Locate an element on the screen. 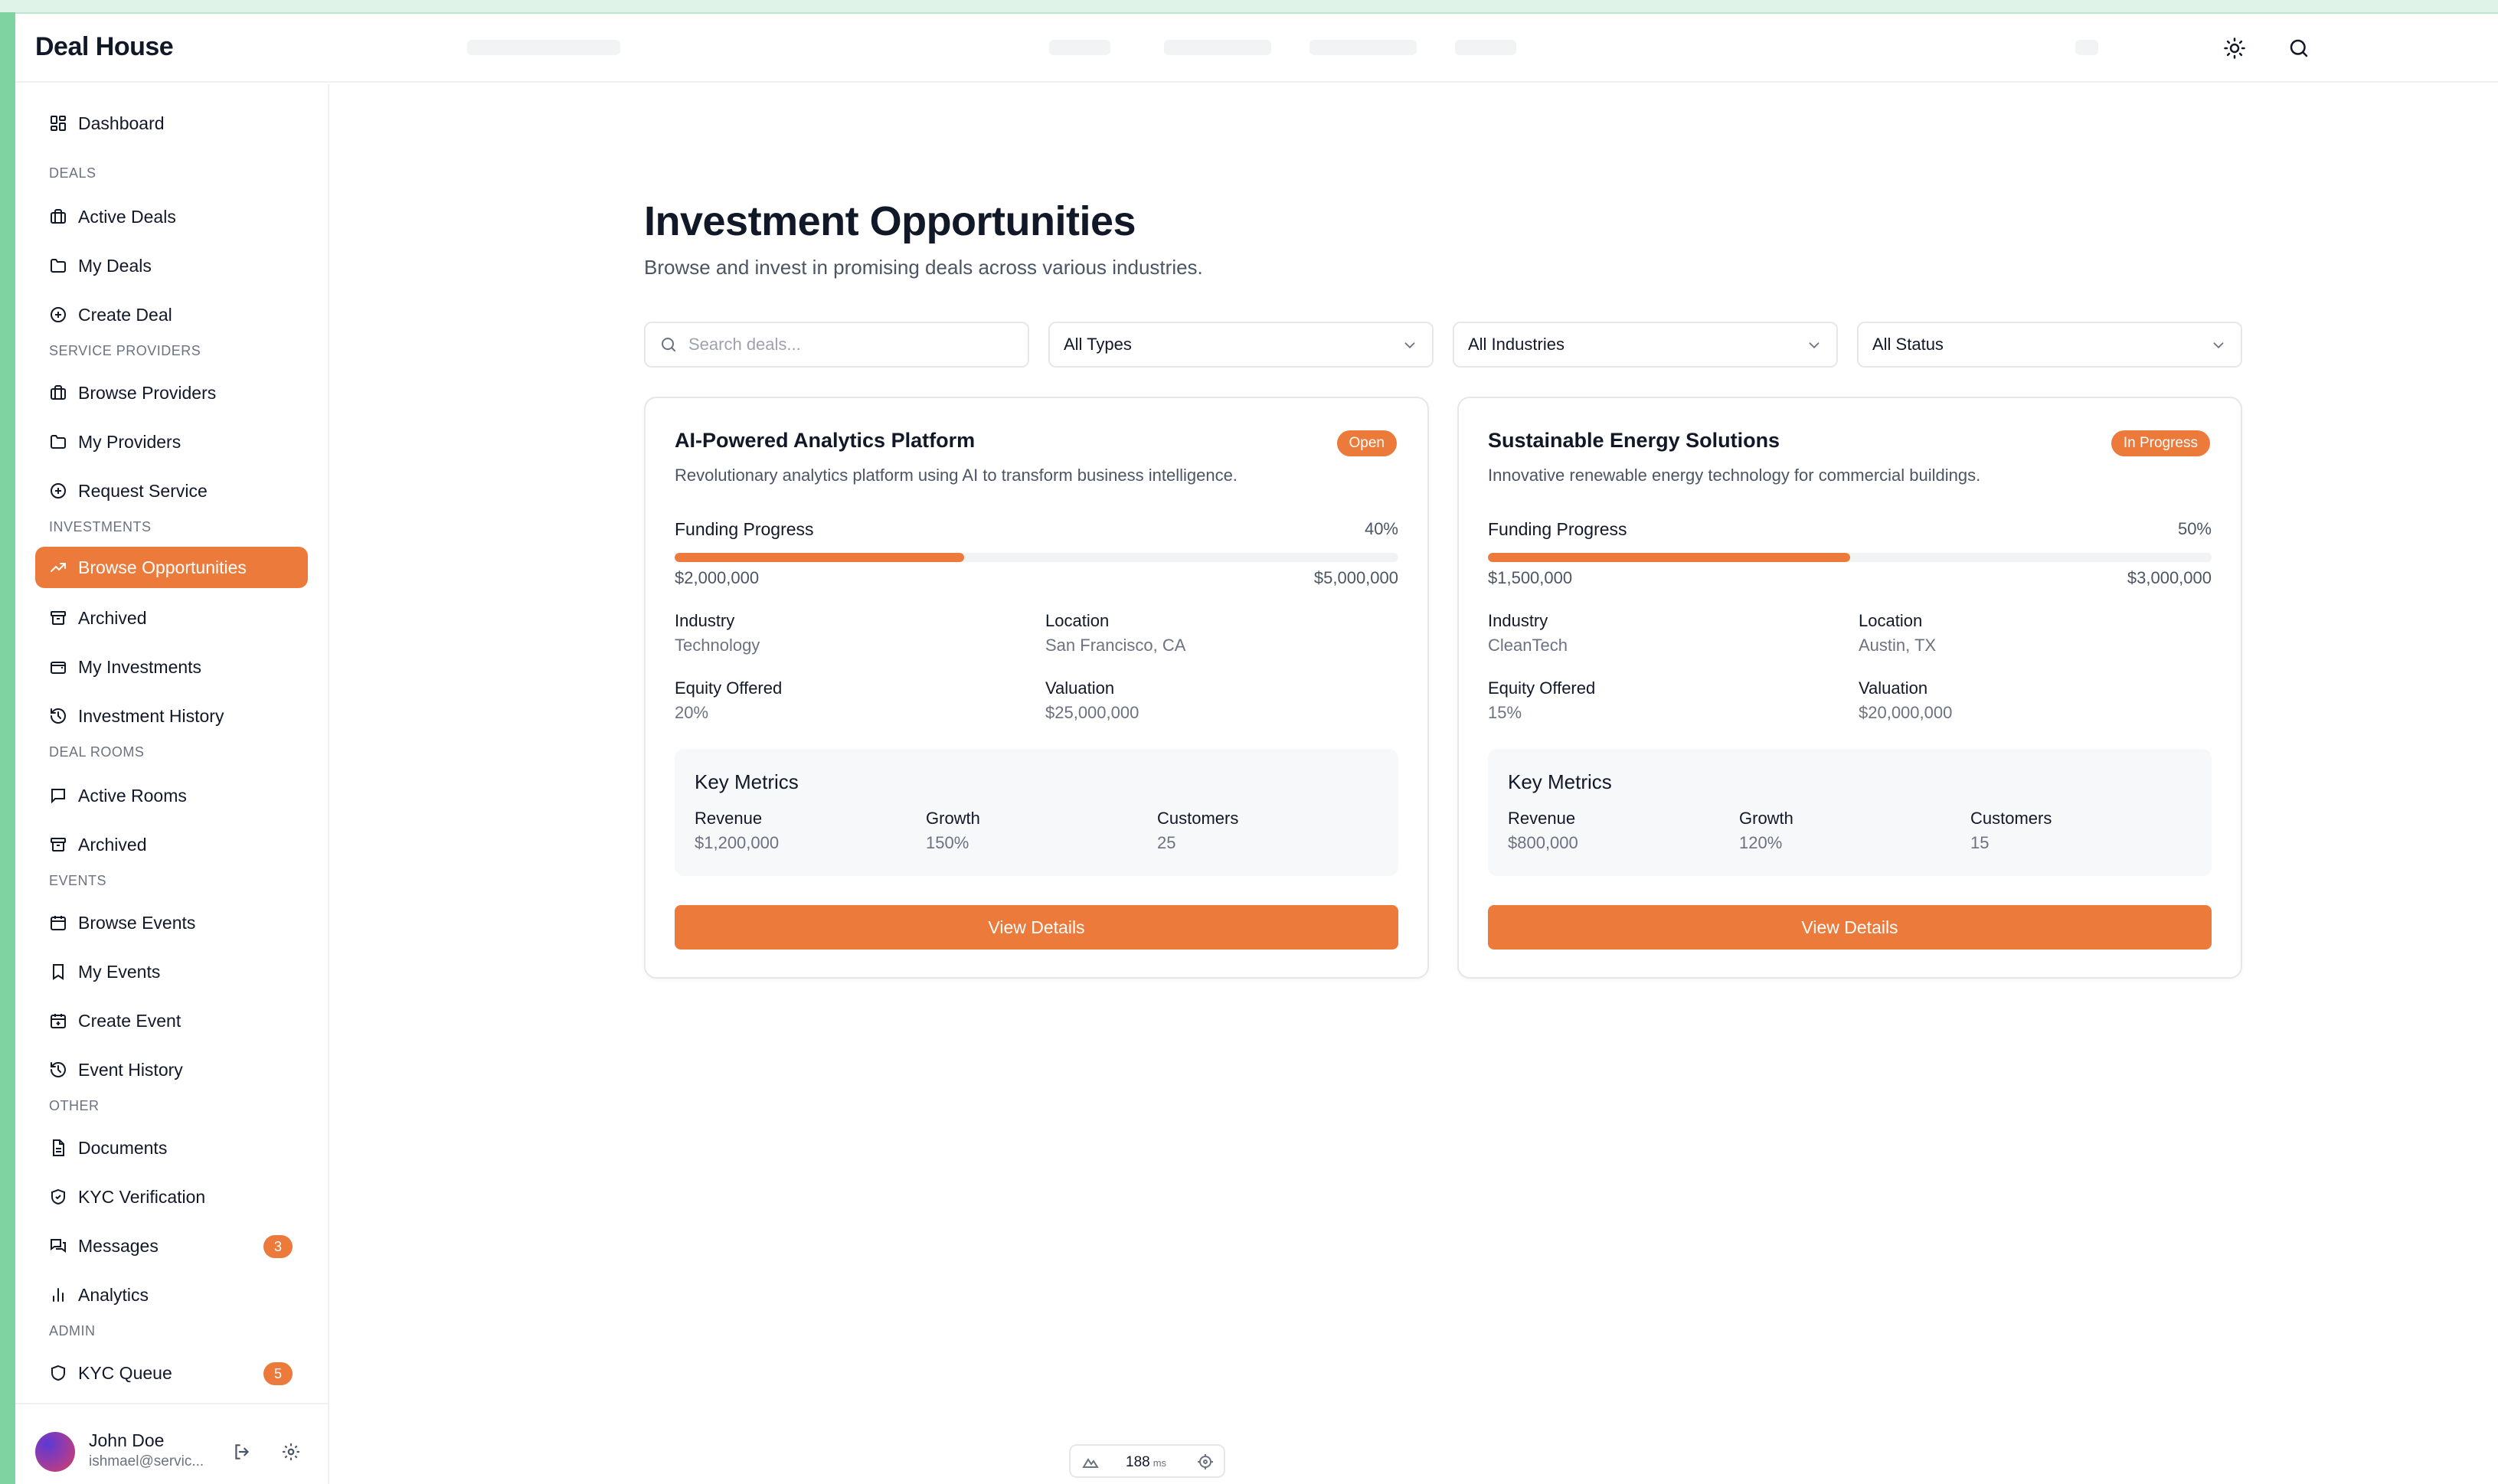 The width and height of the screenshot is (2498, 1484). sidebar-item-browse-opportunities: Browse Opportunities is located at coordinates (171, 567).